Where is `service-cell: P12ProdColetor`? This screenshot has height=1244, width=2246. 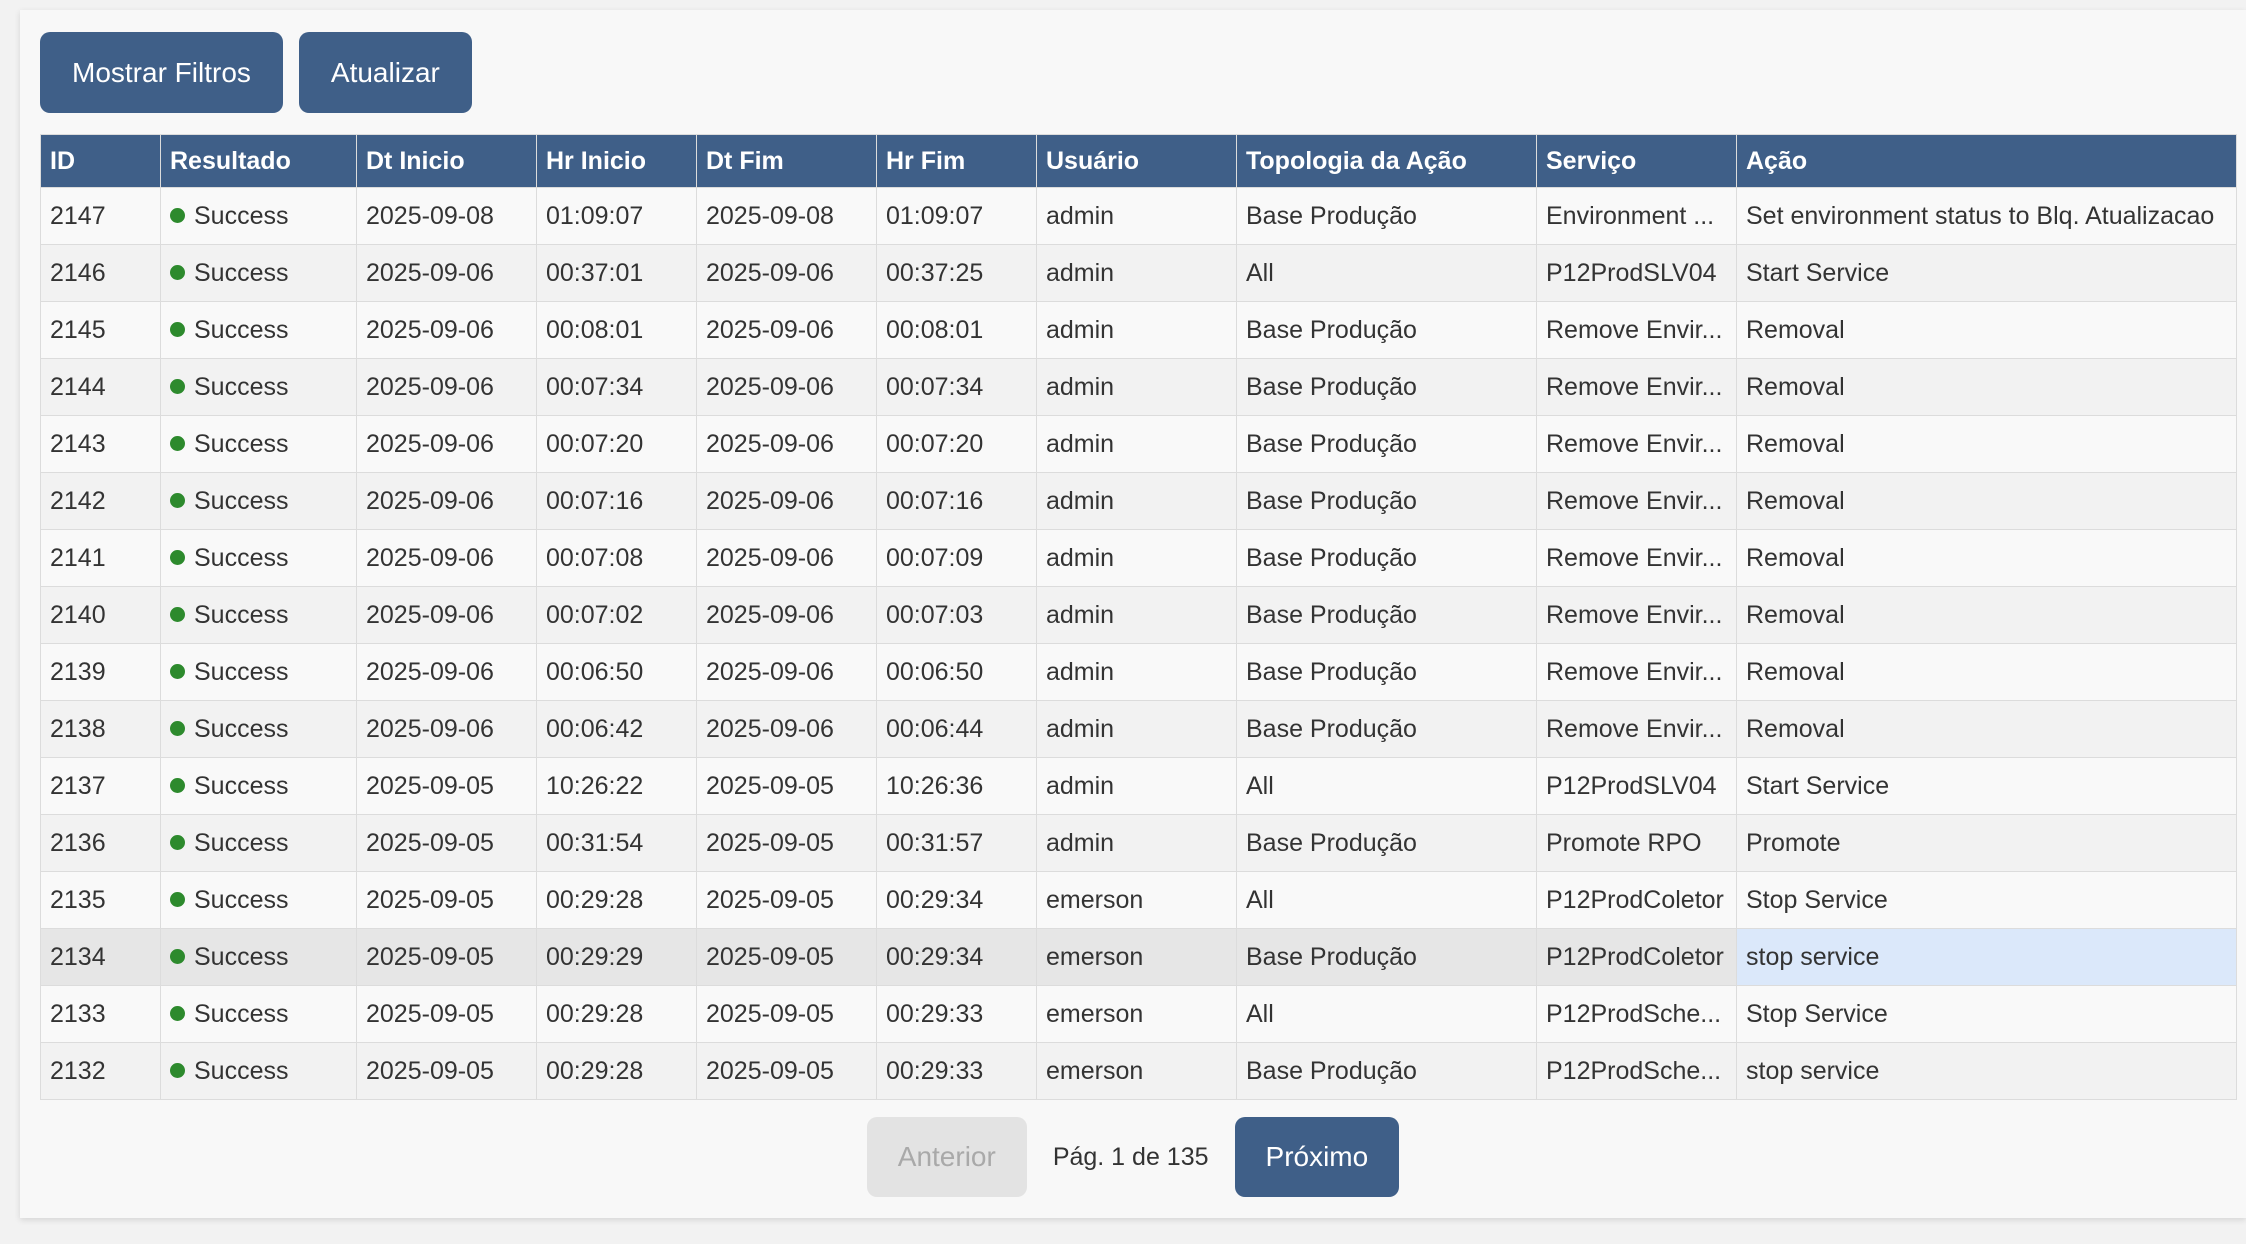 service-cell: P12ProdColetor is located at coordinates (1636, 900).